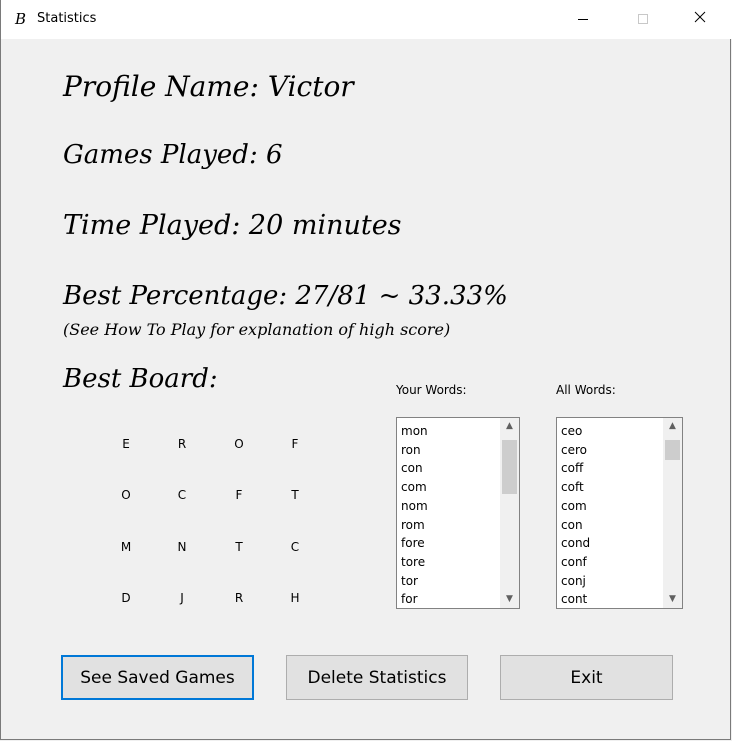  I want to click on best-percentage-label: Best Percentage: 27/81 ~ 33.33%, so click(285, 296).